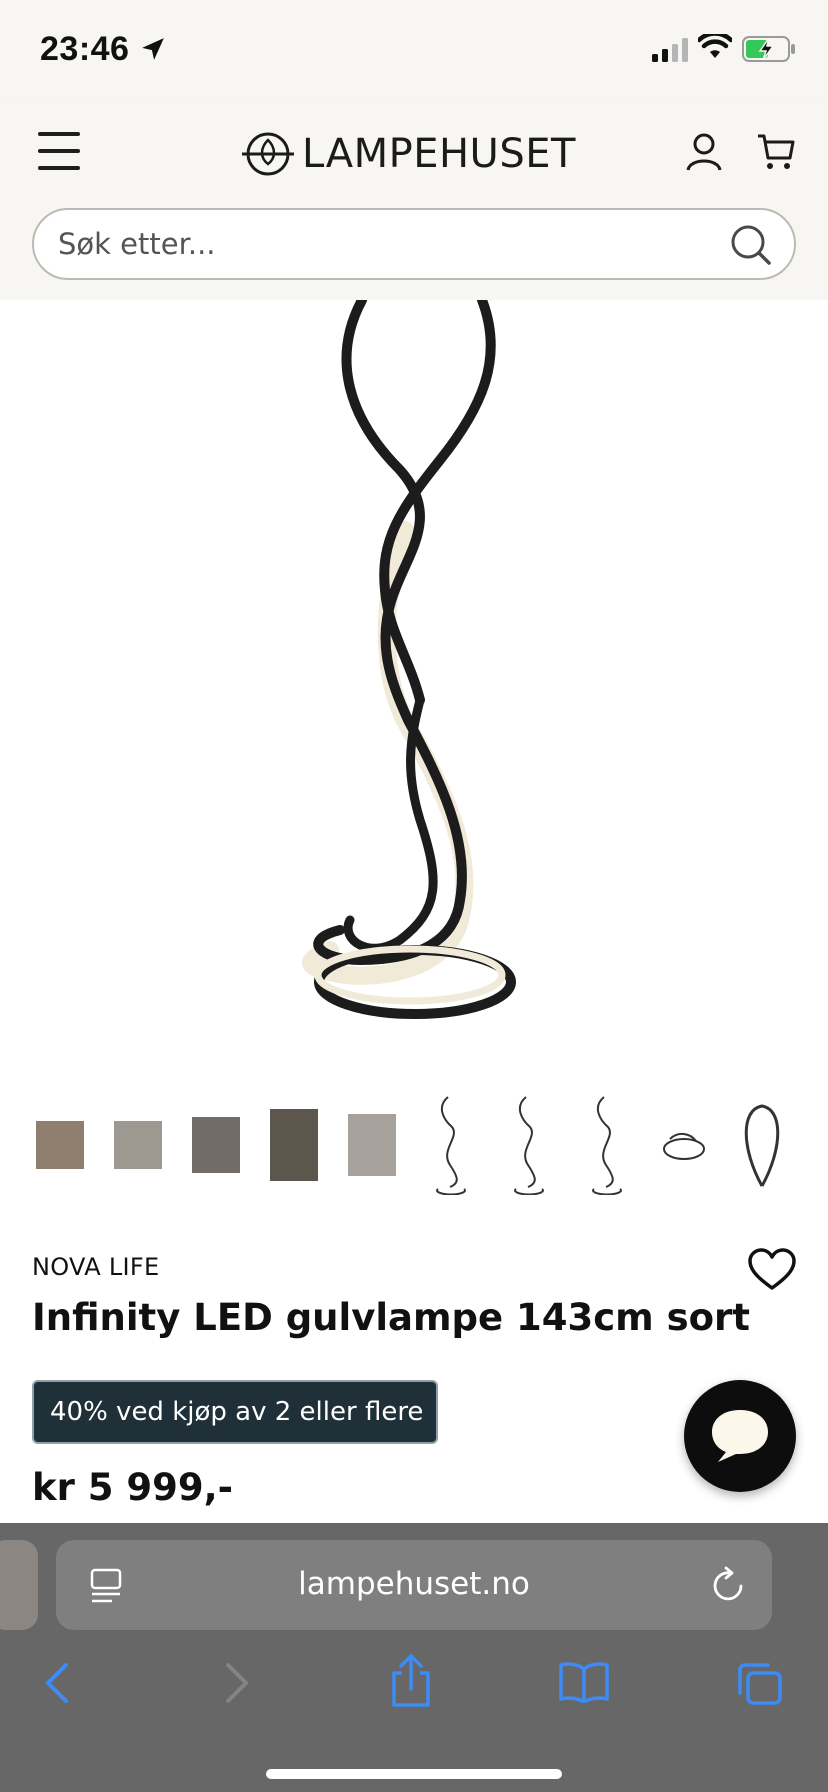 The width and height of the screenshot is (828, 1792). What do you see at coordinates (237, 1683) in the screenshot?
I see `forward-icon` at bounding box center [237, 1683].